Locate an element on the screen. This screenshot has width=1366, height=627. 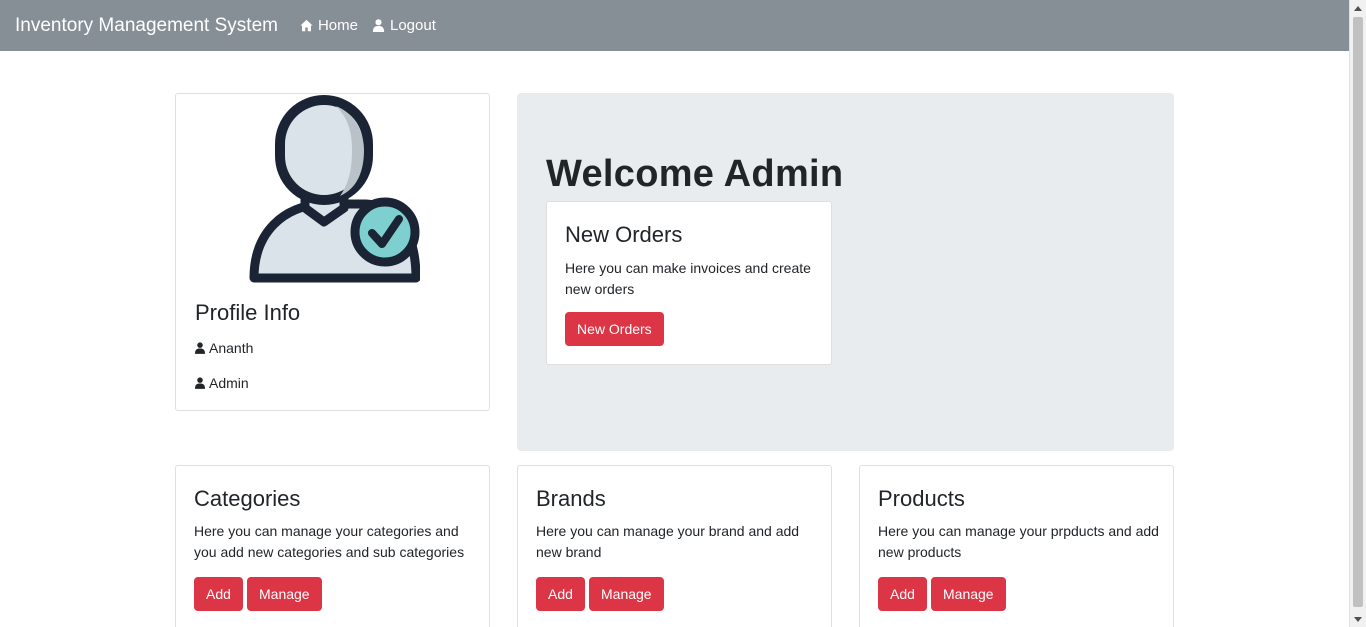
top-navbar: Inventory Management System Home Logout is located at coordinates (674, 25).